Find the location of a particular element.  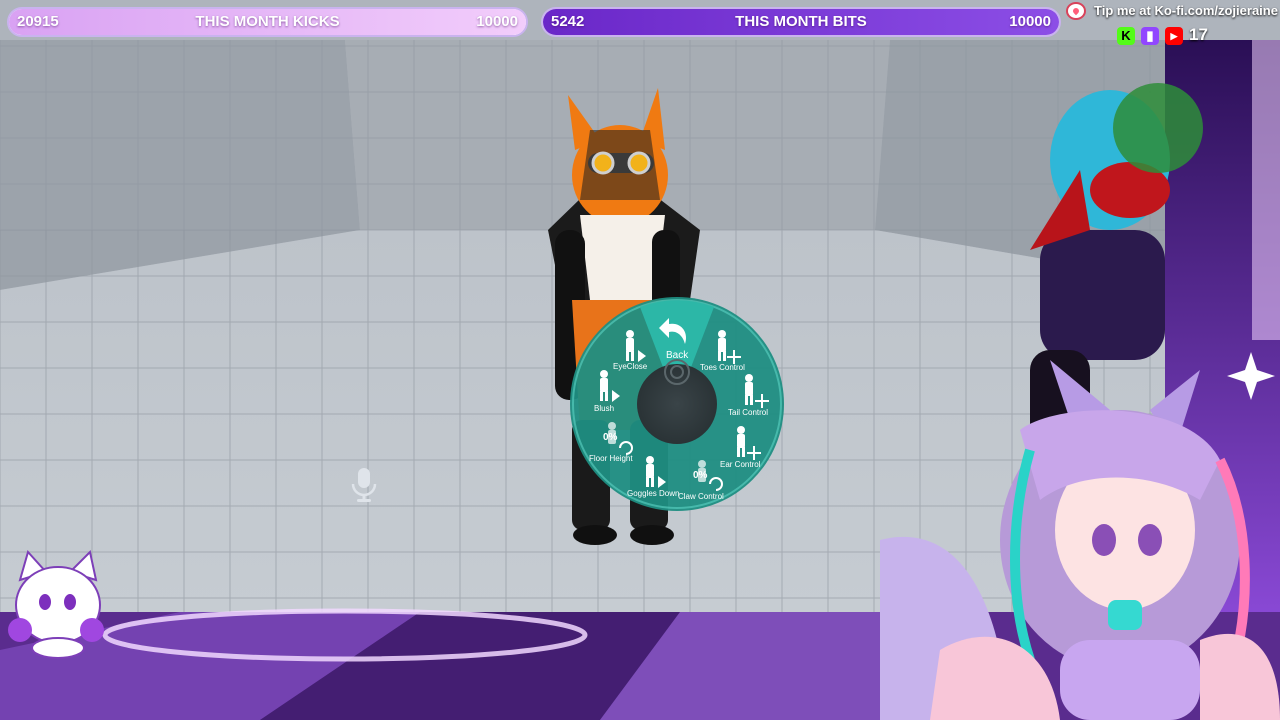

kicks-goal-current: 20915 is located at coordinates (38, 21).